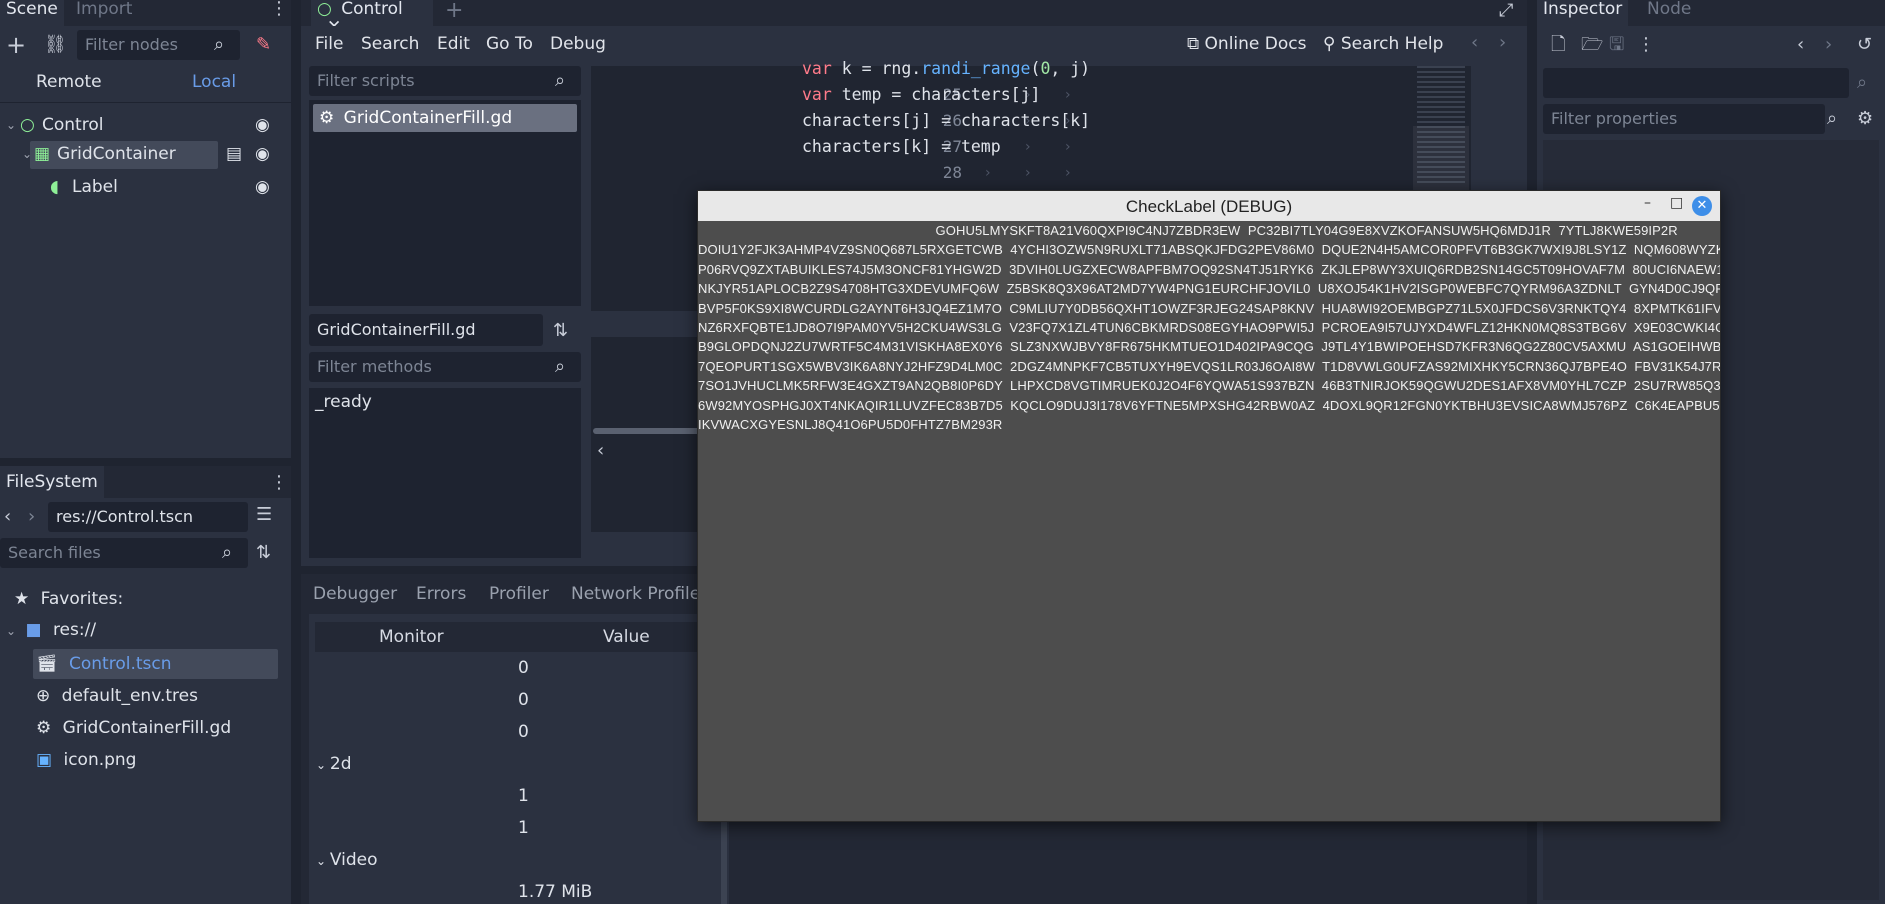  What do you see at coordinates (69, 82) in the screenshot?
I see `mode-remote: Remote` at bounding box center [69, 82].